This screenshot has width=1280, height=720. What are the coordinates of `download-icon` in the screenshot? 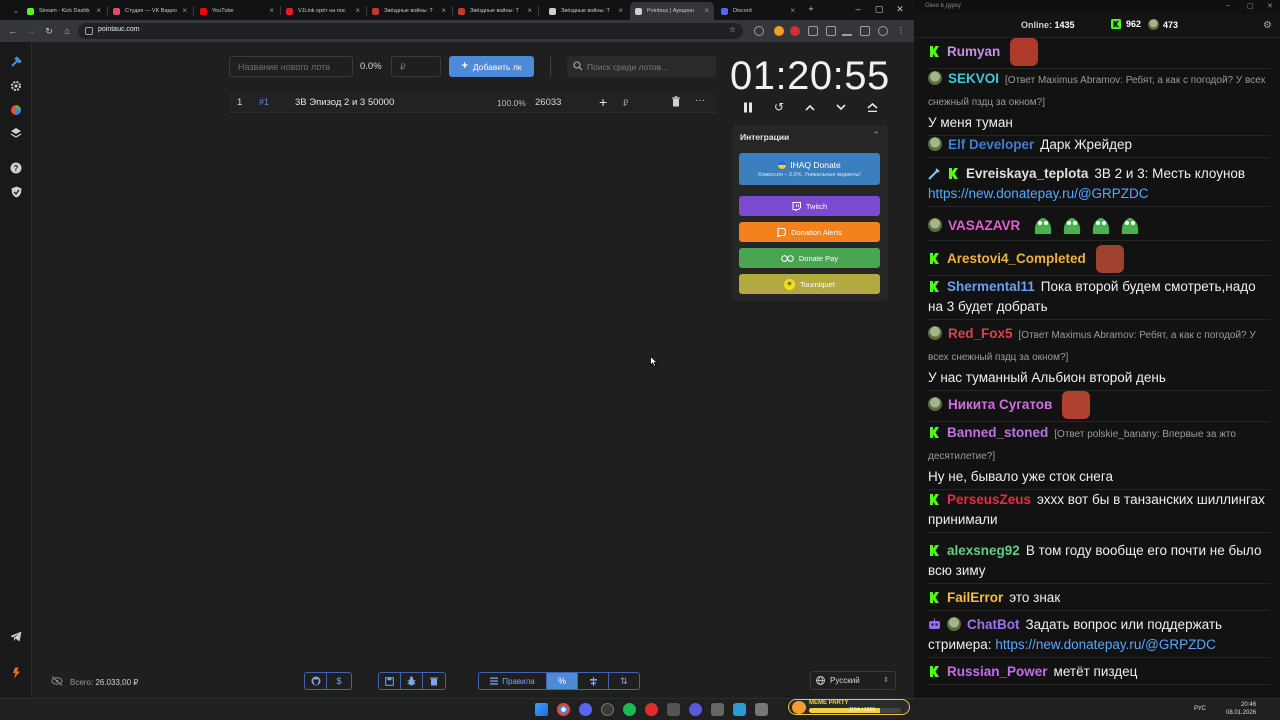 It's located at (847, 31).